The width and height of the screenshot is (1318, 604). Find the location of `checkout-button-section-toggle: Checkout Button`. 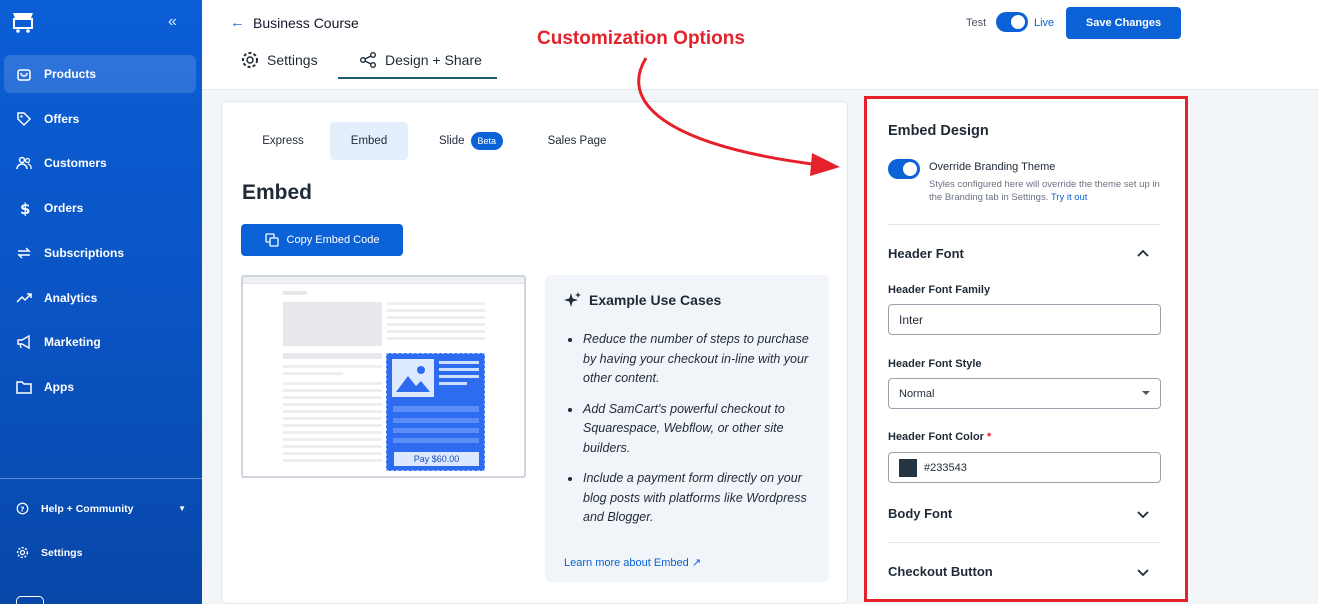

checkout-button-section-toggle: Checkout Button is located at coordinates (1019, 571).